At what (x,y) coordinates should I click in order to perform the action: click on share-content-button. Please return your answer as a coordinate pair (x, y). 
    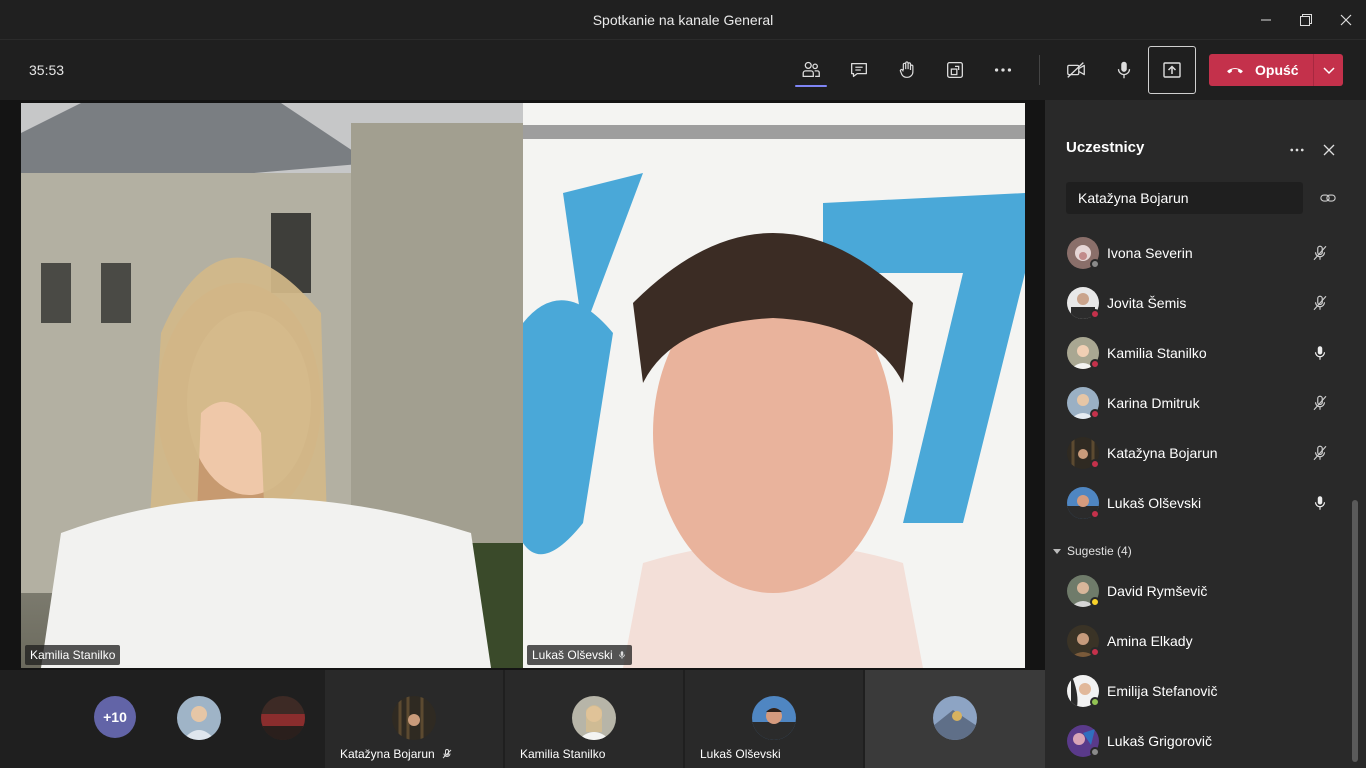
    Looking at the image, I should click on (1172, 70).